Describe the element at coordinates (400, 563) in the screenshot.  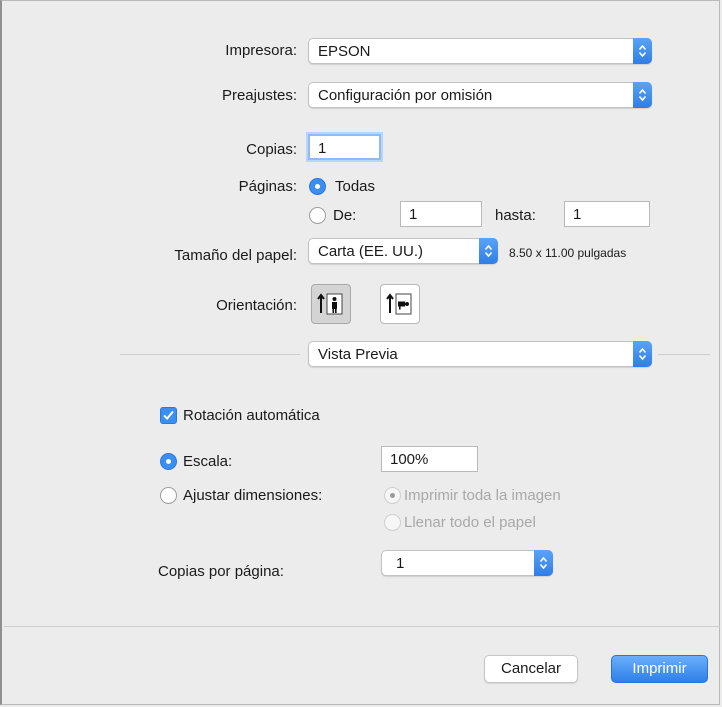
I see `copies-per-page-value: 1` at that location.